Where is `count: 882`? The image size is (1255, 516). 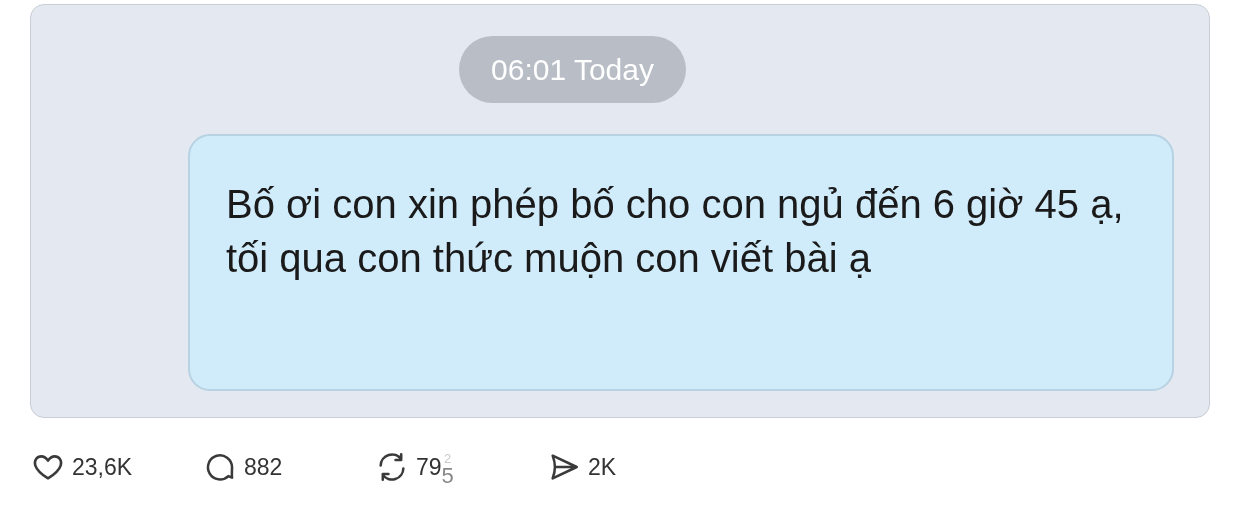 count: 882 is located at coordinates (263, 467).